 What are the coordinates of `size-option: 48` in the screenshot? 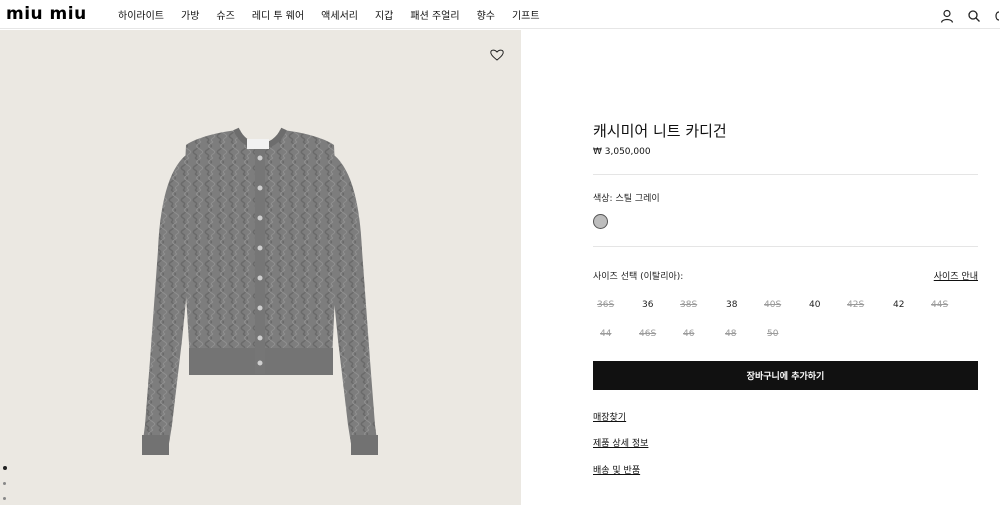 It's located at (730, 334).